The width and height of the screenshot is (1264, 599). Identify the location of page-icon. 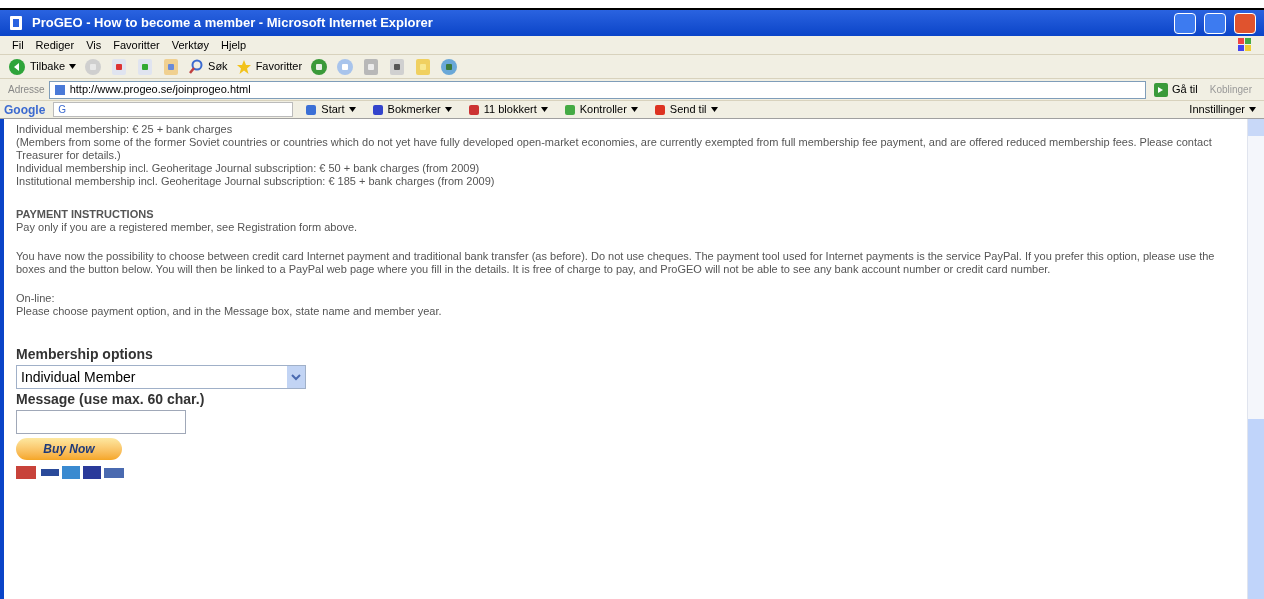
(59, 89).